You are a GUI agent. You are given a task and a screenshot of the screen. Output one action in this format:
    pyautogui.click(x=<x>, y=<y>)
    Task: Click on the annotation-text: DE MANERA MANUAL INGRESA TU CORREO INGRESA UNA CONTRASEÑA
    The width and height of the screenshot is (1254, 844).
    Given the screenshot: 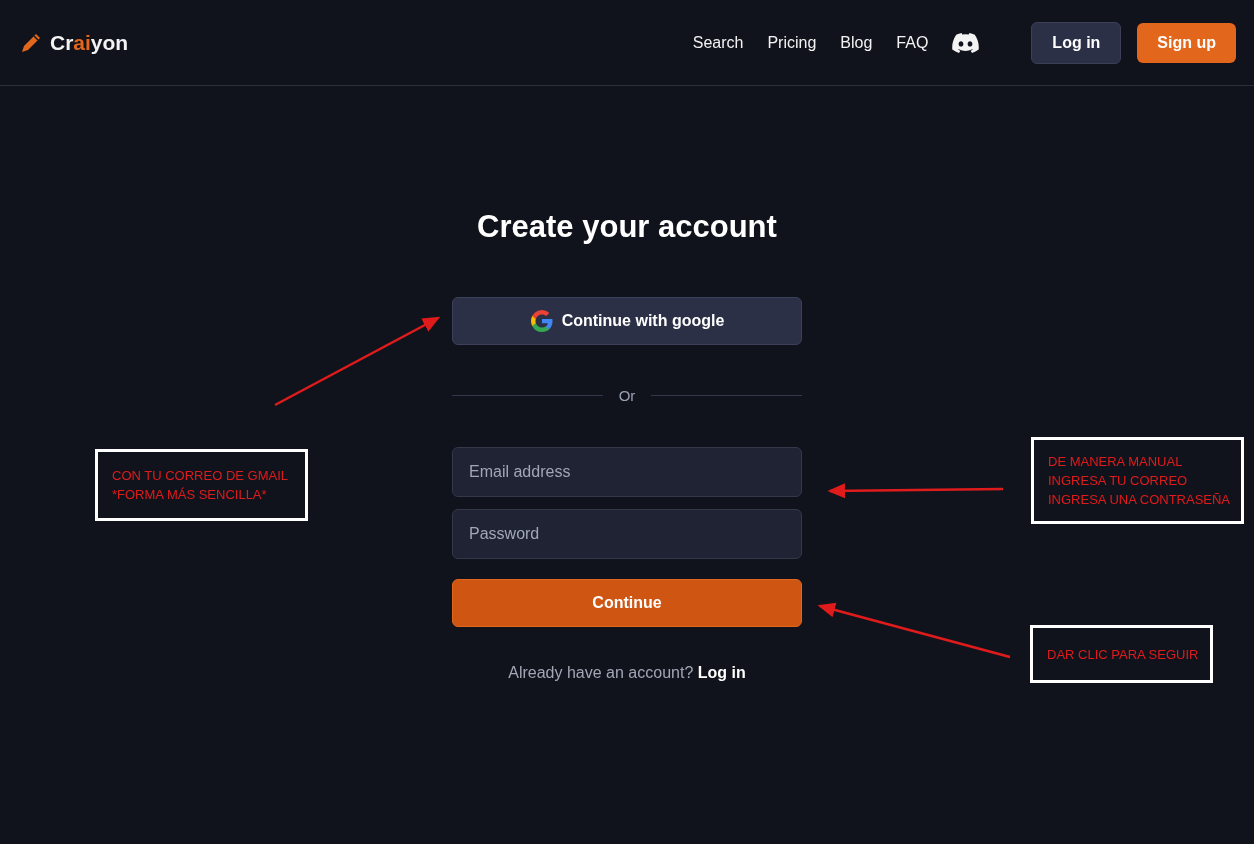 What is the action you would take?
    pyautogui.click(x=1139, y=481)
    